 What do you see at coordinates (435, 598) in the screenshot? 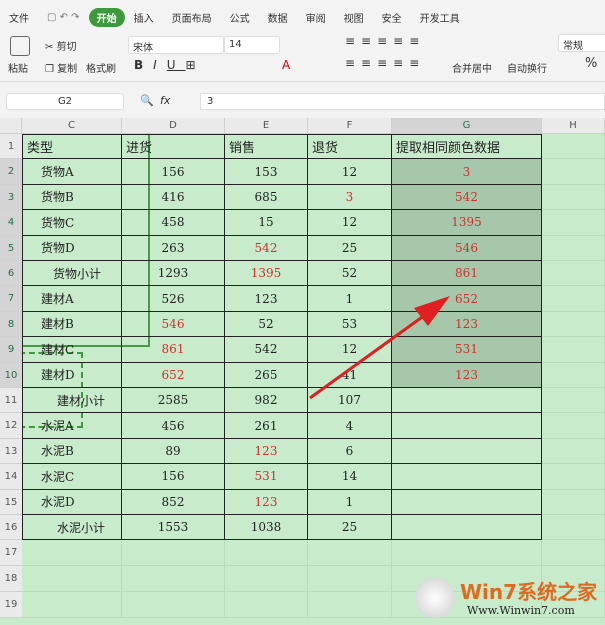
I see `windows-logo-icon` at bounding box center [435, 598].